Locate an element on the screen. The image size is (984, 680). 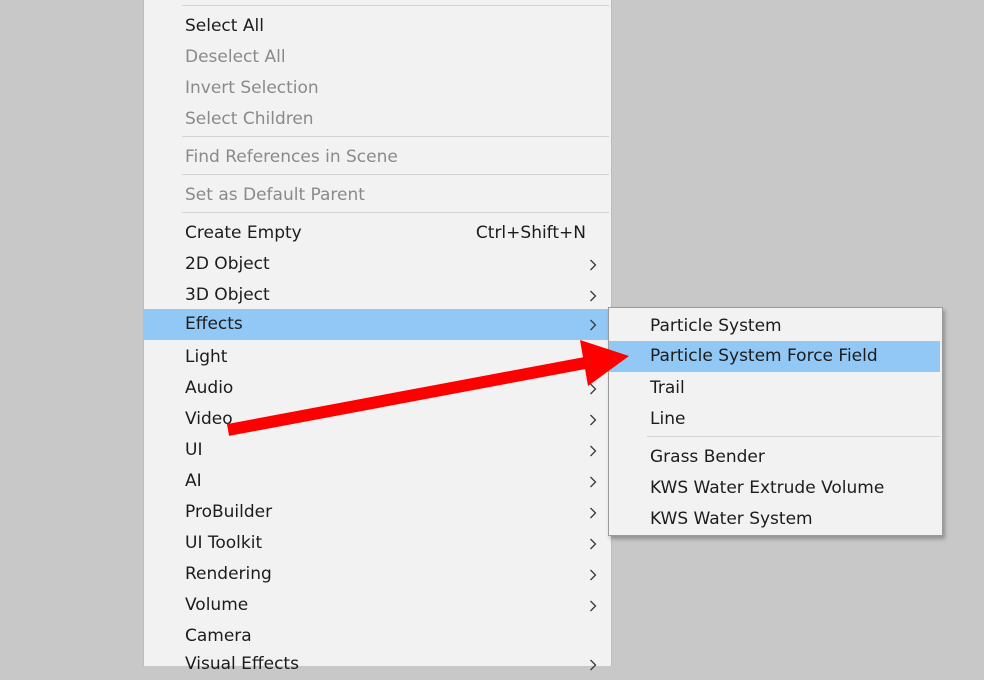
menu-item-volume: Volume is located at coordinates (377, 605).